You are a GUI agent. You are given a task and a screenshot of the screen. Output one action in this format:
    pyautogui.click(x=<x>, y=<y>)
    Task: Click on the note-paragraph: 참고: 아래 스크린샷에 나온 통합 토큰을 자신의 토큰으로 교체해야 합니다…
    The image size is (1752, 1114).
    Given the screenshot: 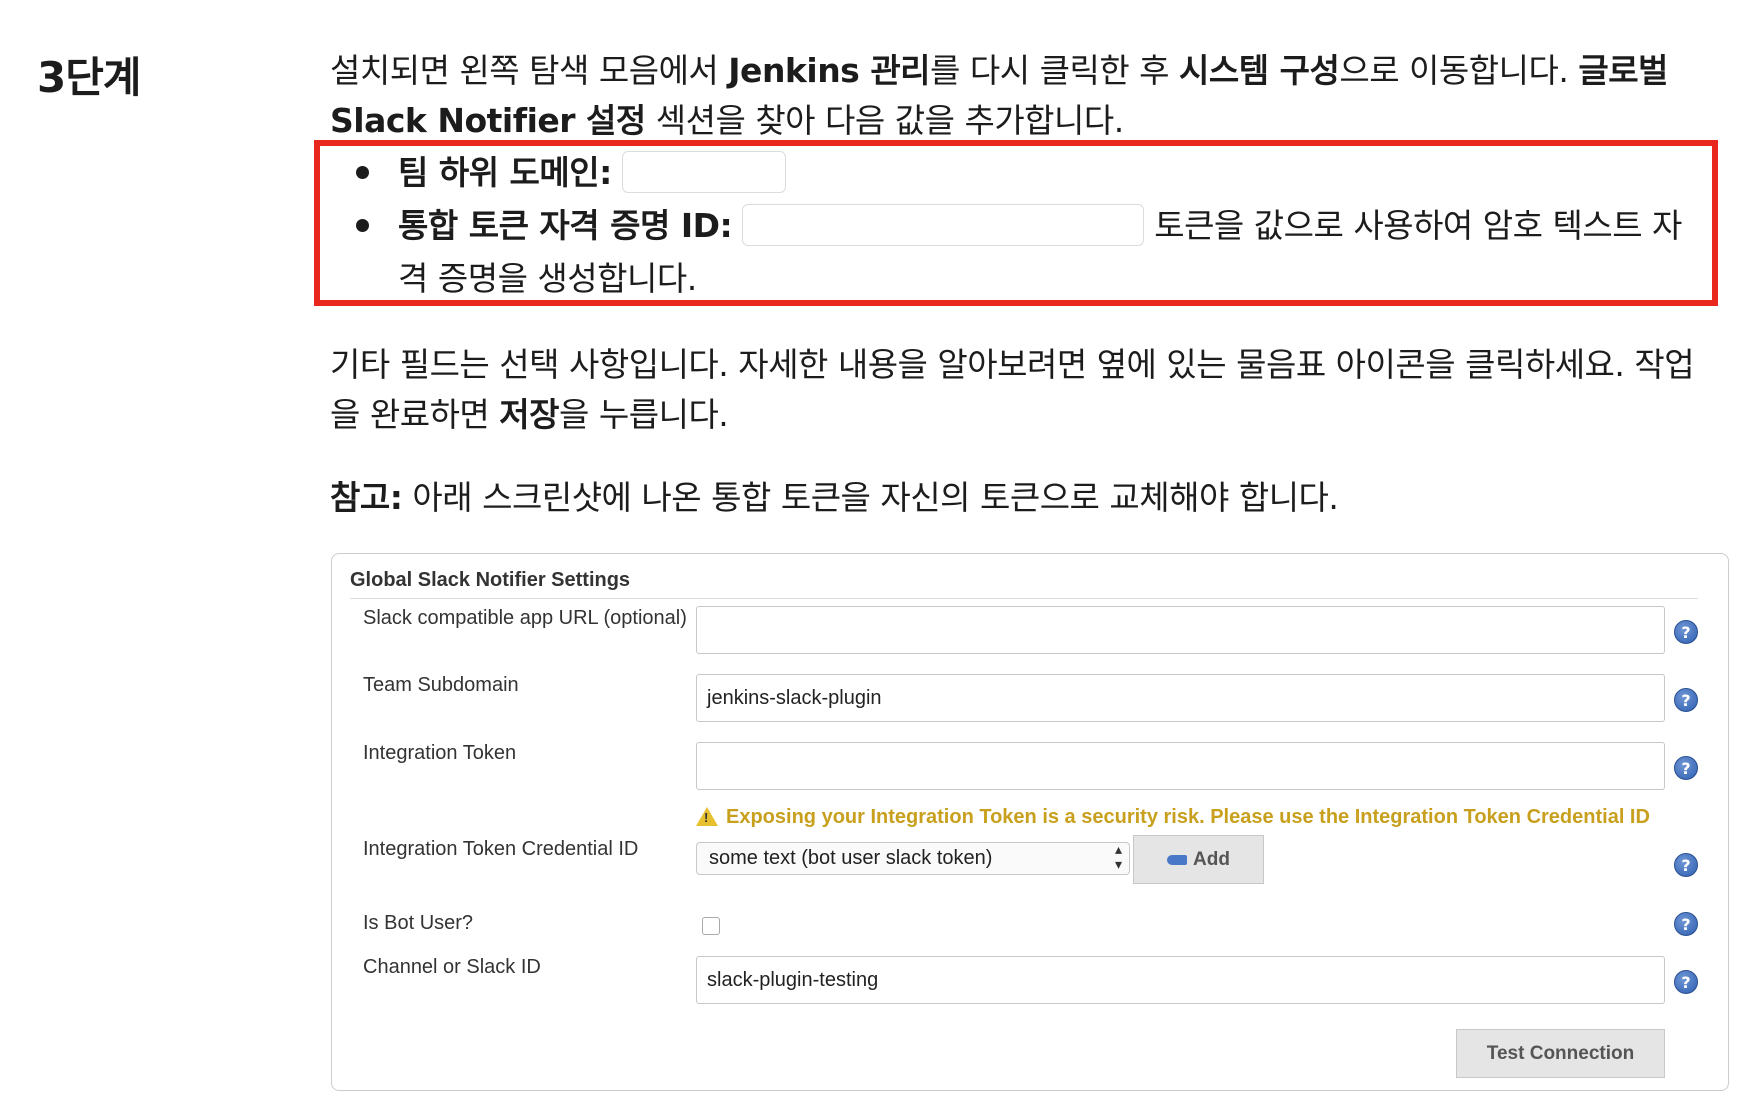 What is the action you would take?
    pyautogui.click(x=1025, y=498)
    